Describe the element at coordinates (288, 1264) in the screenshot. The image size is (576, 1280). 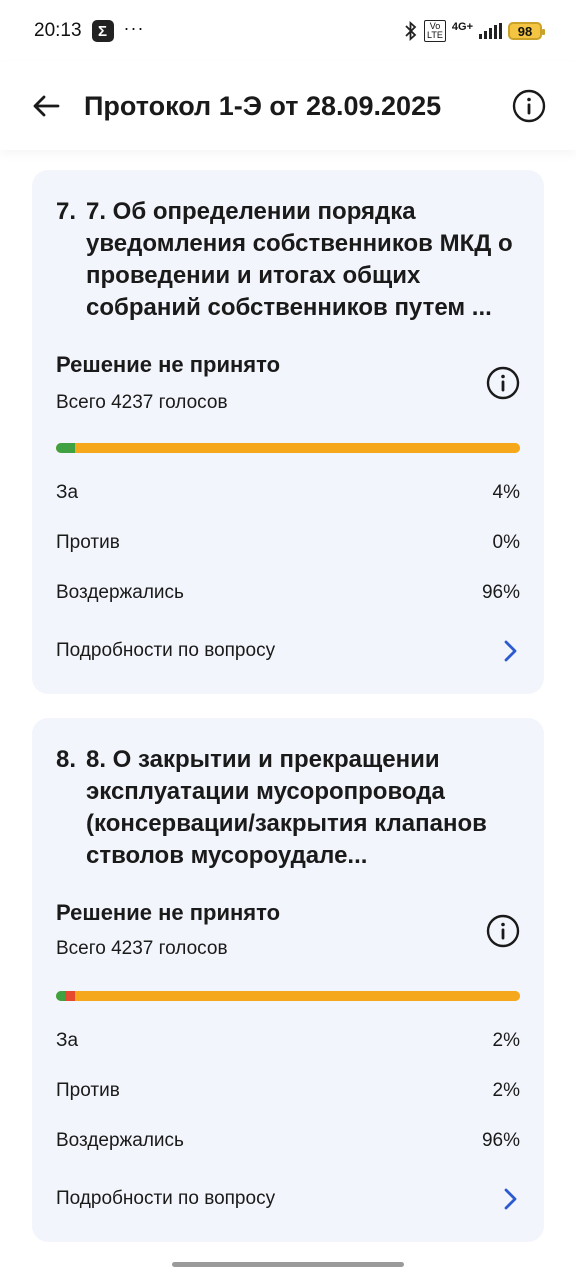
I see `home-indicator` at that location.